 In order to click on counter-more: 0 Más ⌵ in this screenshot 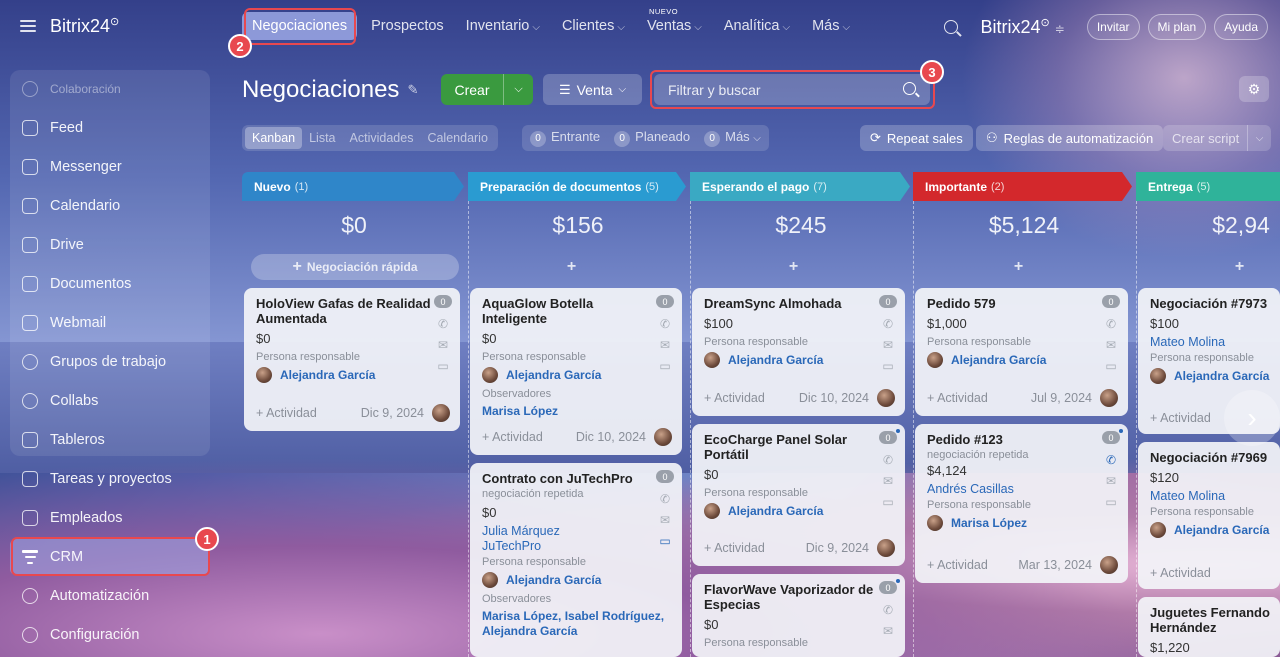, I will do `click(732, 138)`.